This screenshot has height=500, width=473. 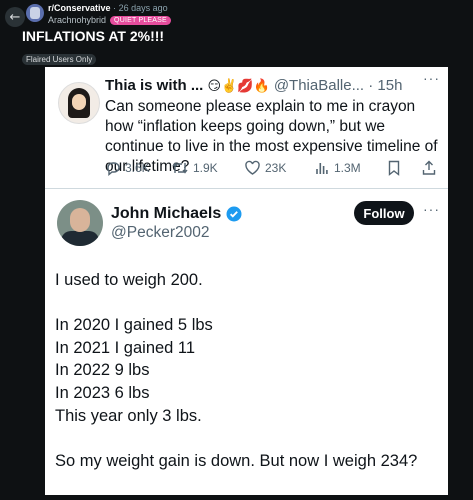 I want to click on views-action: 1.3M, so click(x=337, y=168).